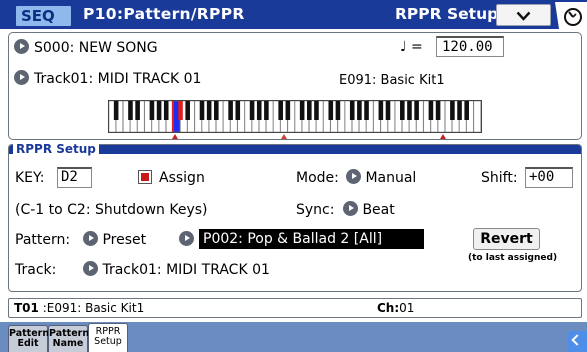  I want to click on info-bar: T01 :E091: Basic Kit1 Ch:01, so click(295, 308).